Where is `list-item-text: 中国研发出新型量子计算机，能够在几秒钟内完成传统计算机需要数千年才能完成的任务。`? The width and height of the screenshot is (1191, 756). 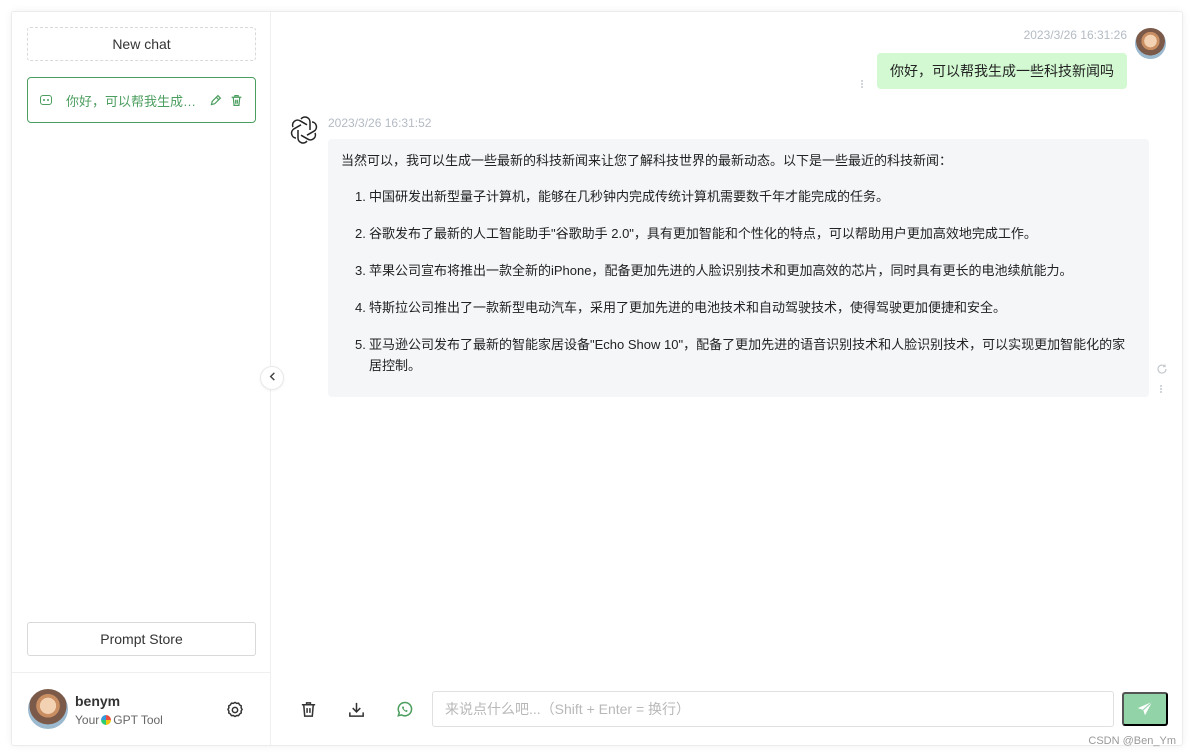 list-item-text: 中国研发出新型量子计算机，能够在几秒钟内完成传统计算机需要数千年才能完成的任务。 is located at coordinates (629, 196).